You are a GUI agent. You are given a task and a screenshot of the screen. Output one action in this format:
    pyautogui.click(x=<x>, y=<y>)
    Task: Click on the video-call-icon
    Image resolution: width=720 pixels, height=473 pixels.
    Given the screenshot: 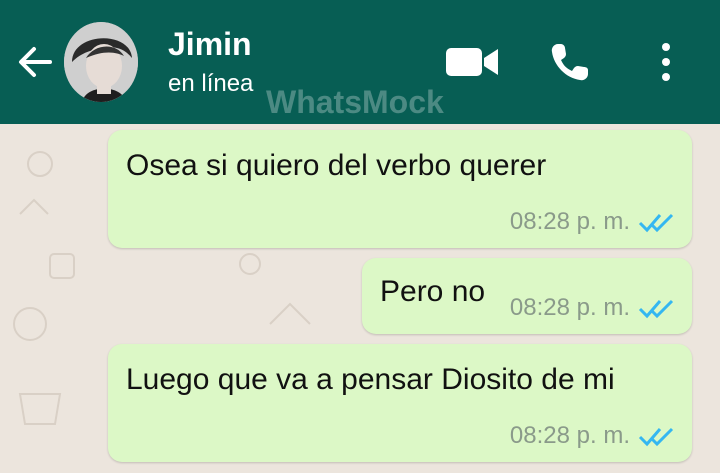 What is the action you would take?
    pyautogui.click(x=472, y=62)
    